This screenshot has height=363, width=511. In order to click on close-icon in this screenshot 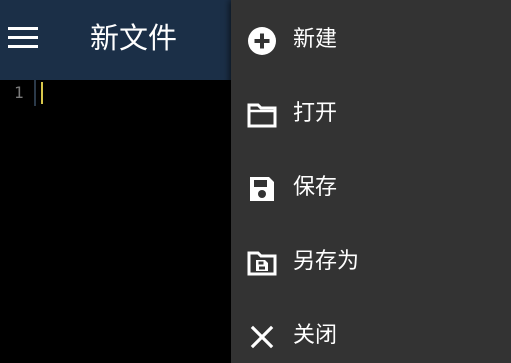, I will do `click(262, 337)`.